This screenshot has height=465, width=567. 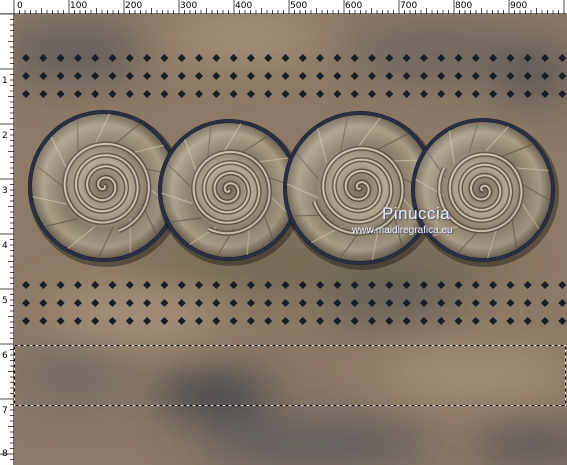 I want to click on ruler-label-v6: 6, so click(x=5, y=356).